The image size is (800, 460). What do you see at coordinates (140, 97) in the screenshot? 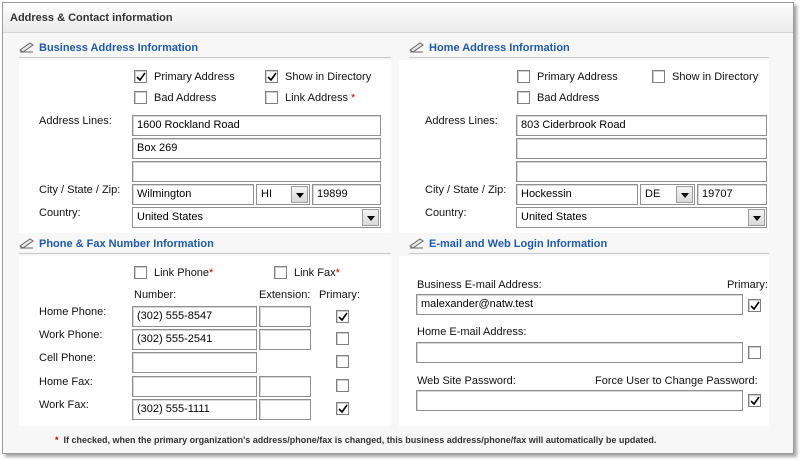
I see `business-bad-address-checkbox` at bounding box center [140, 97].